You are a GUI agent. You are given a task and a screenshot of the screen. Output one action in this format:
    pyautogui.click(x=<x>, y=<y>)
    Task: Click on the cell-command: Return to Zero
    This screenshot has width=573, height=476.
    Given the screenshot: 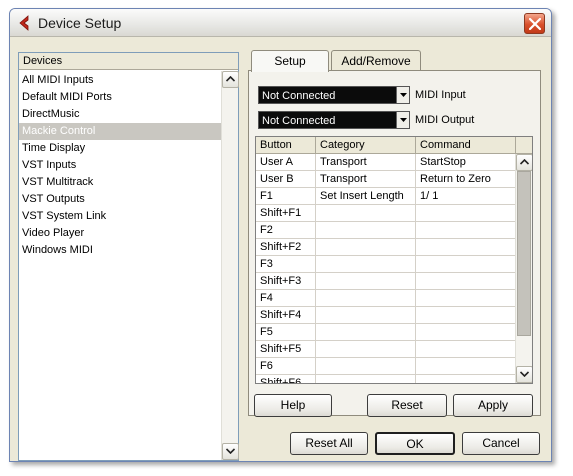 What is the action you would take?
    pyautogui.click(x=466, y=179)
    